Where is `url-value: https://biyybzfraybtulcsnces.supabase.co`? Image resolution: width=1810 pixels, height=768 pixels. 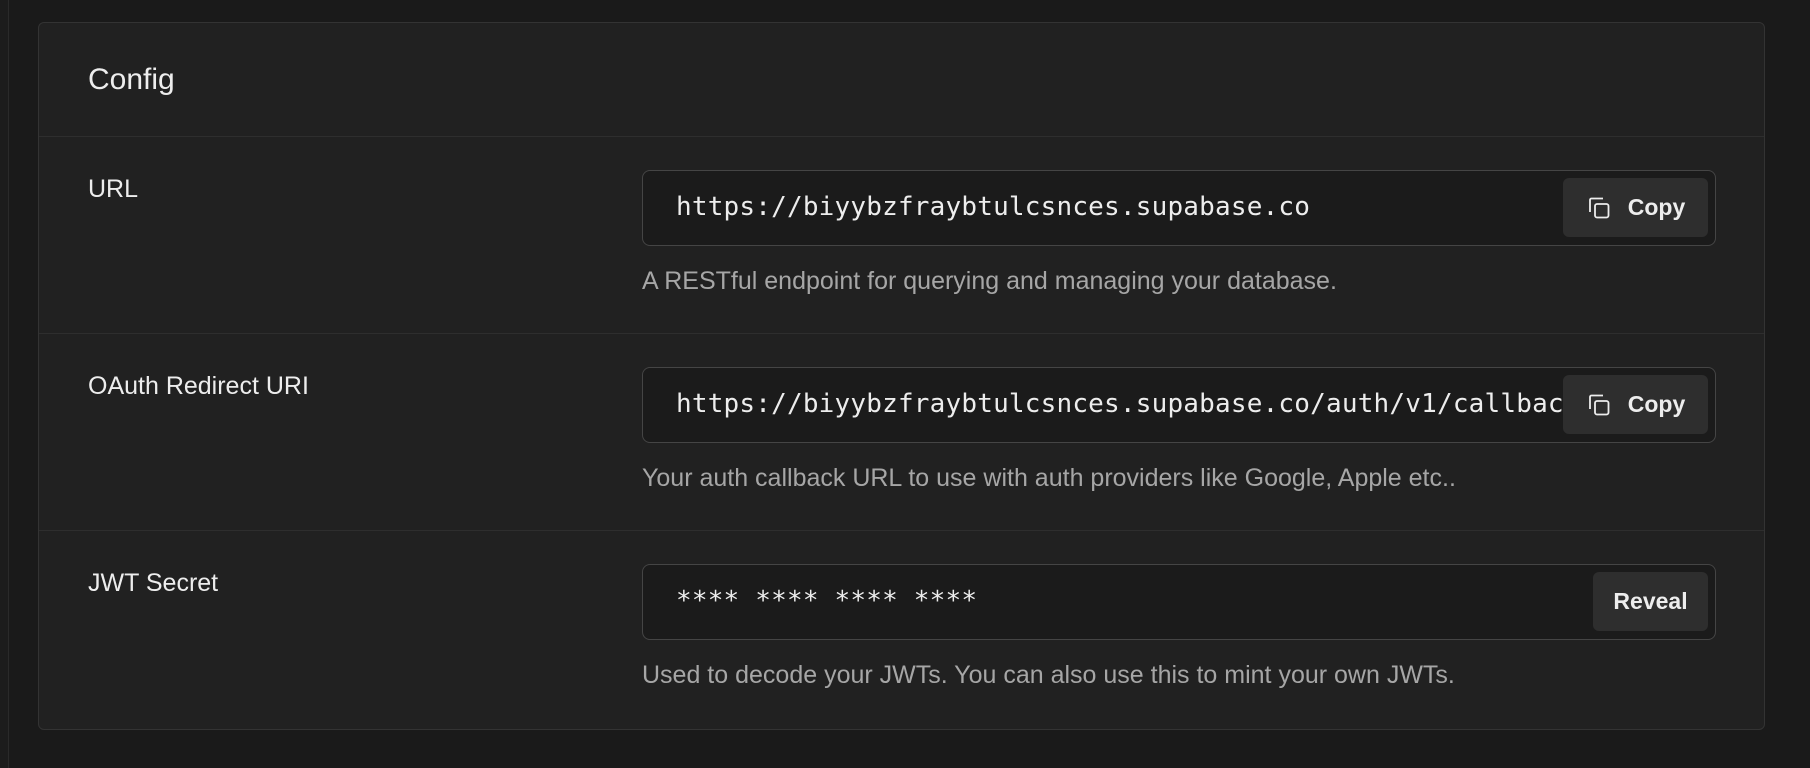 url-value: https://biyybzfraybtulcsnces.supabase.co is located at coordinates (993, 207).